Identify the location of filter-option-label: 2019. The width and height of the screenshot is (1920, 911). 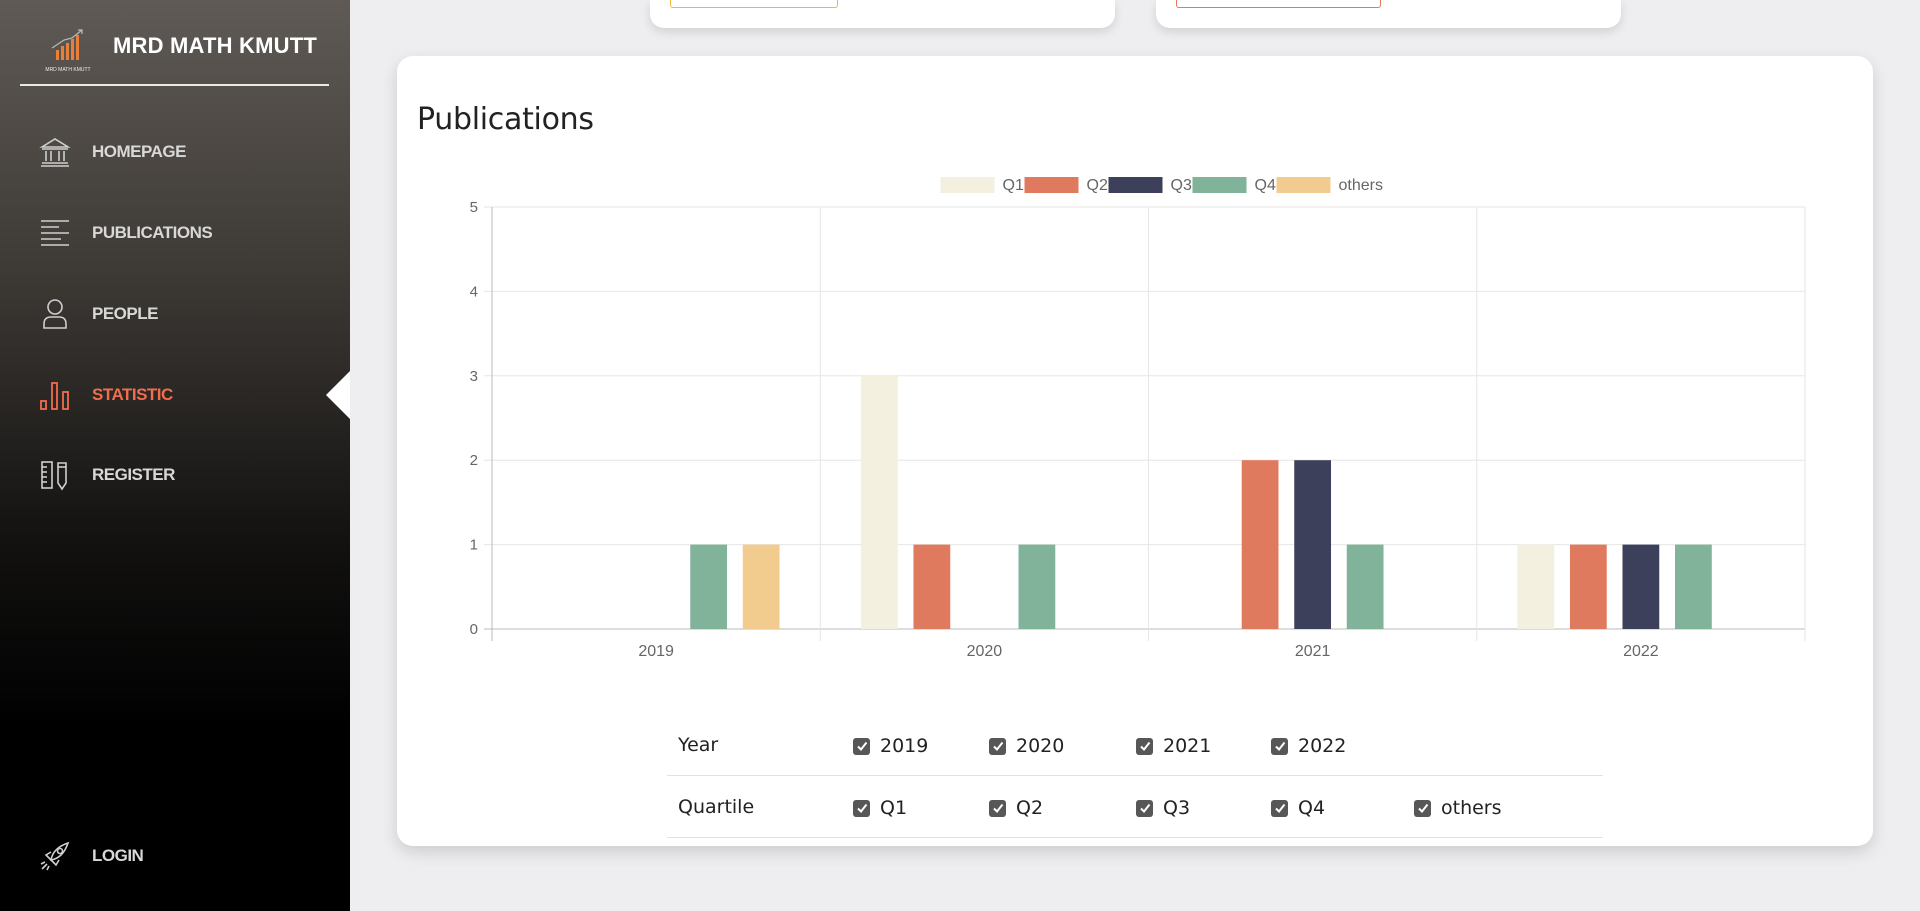
(904, 746).